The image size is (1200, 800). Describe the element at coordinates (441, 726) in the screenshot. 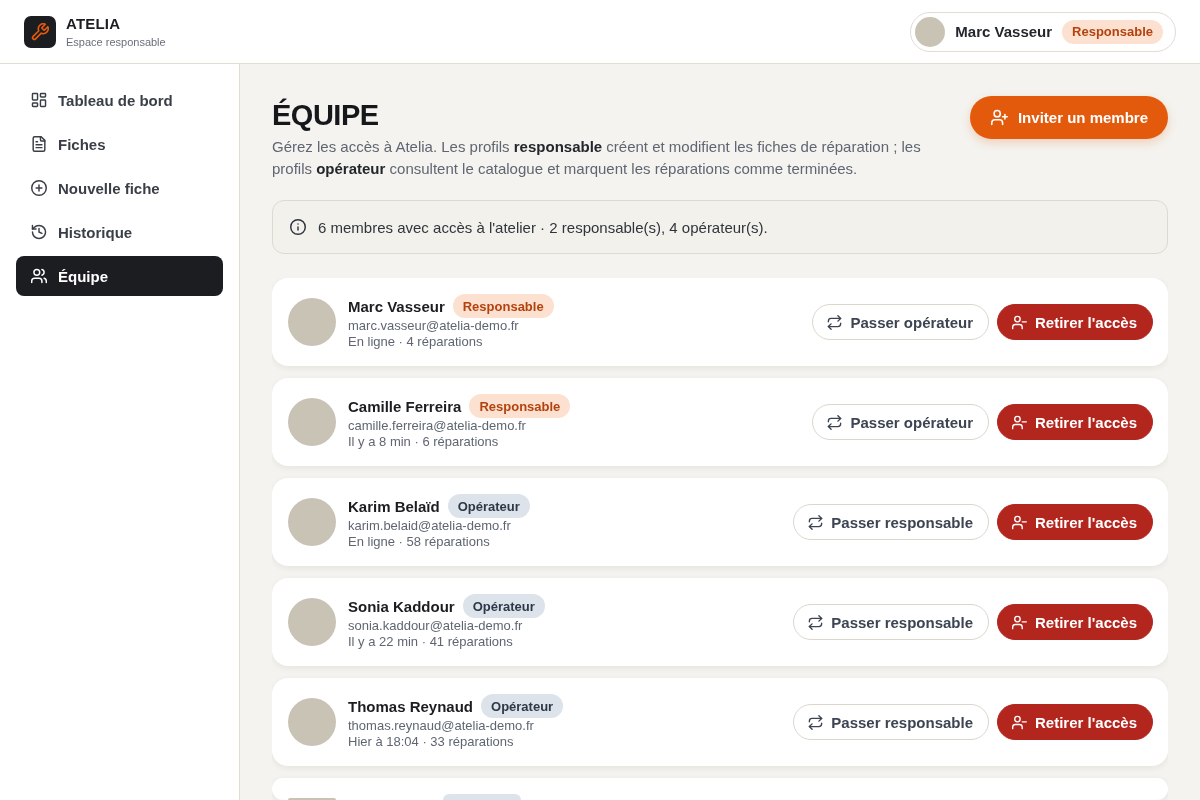

I see `member-email: thomas.reynaud@atelia-demo.fr` at that location.